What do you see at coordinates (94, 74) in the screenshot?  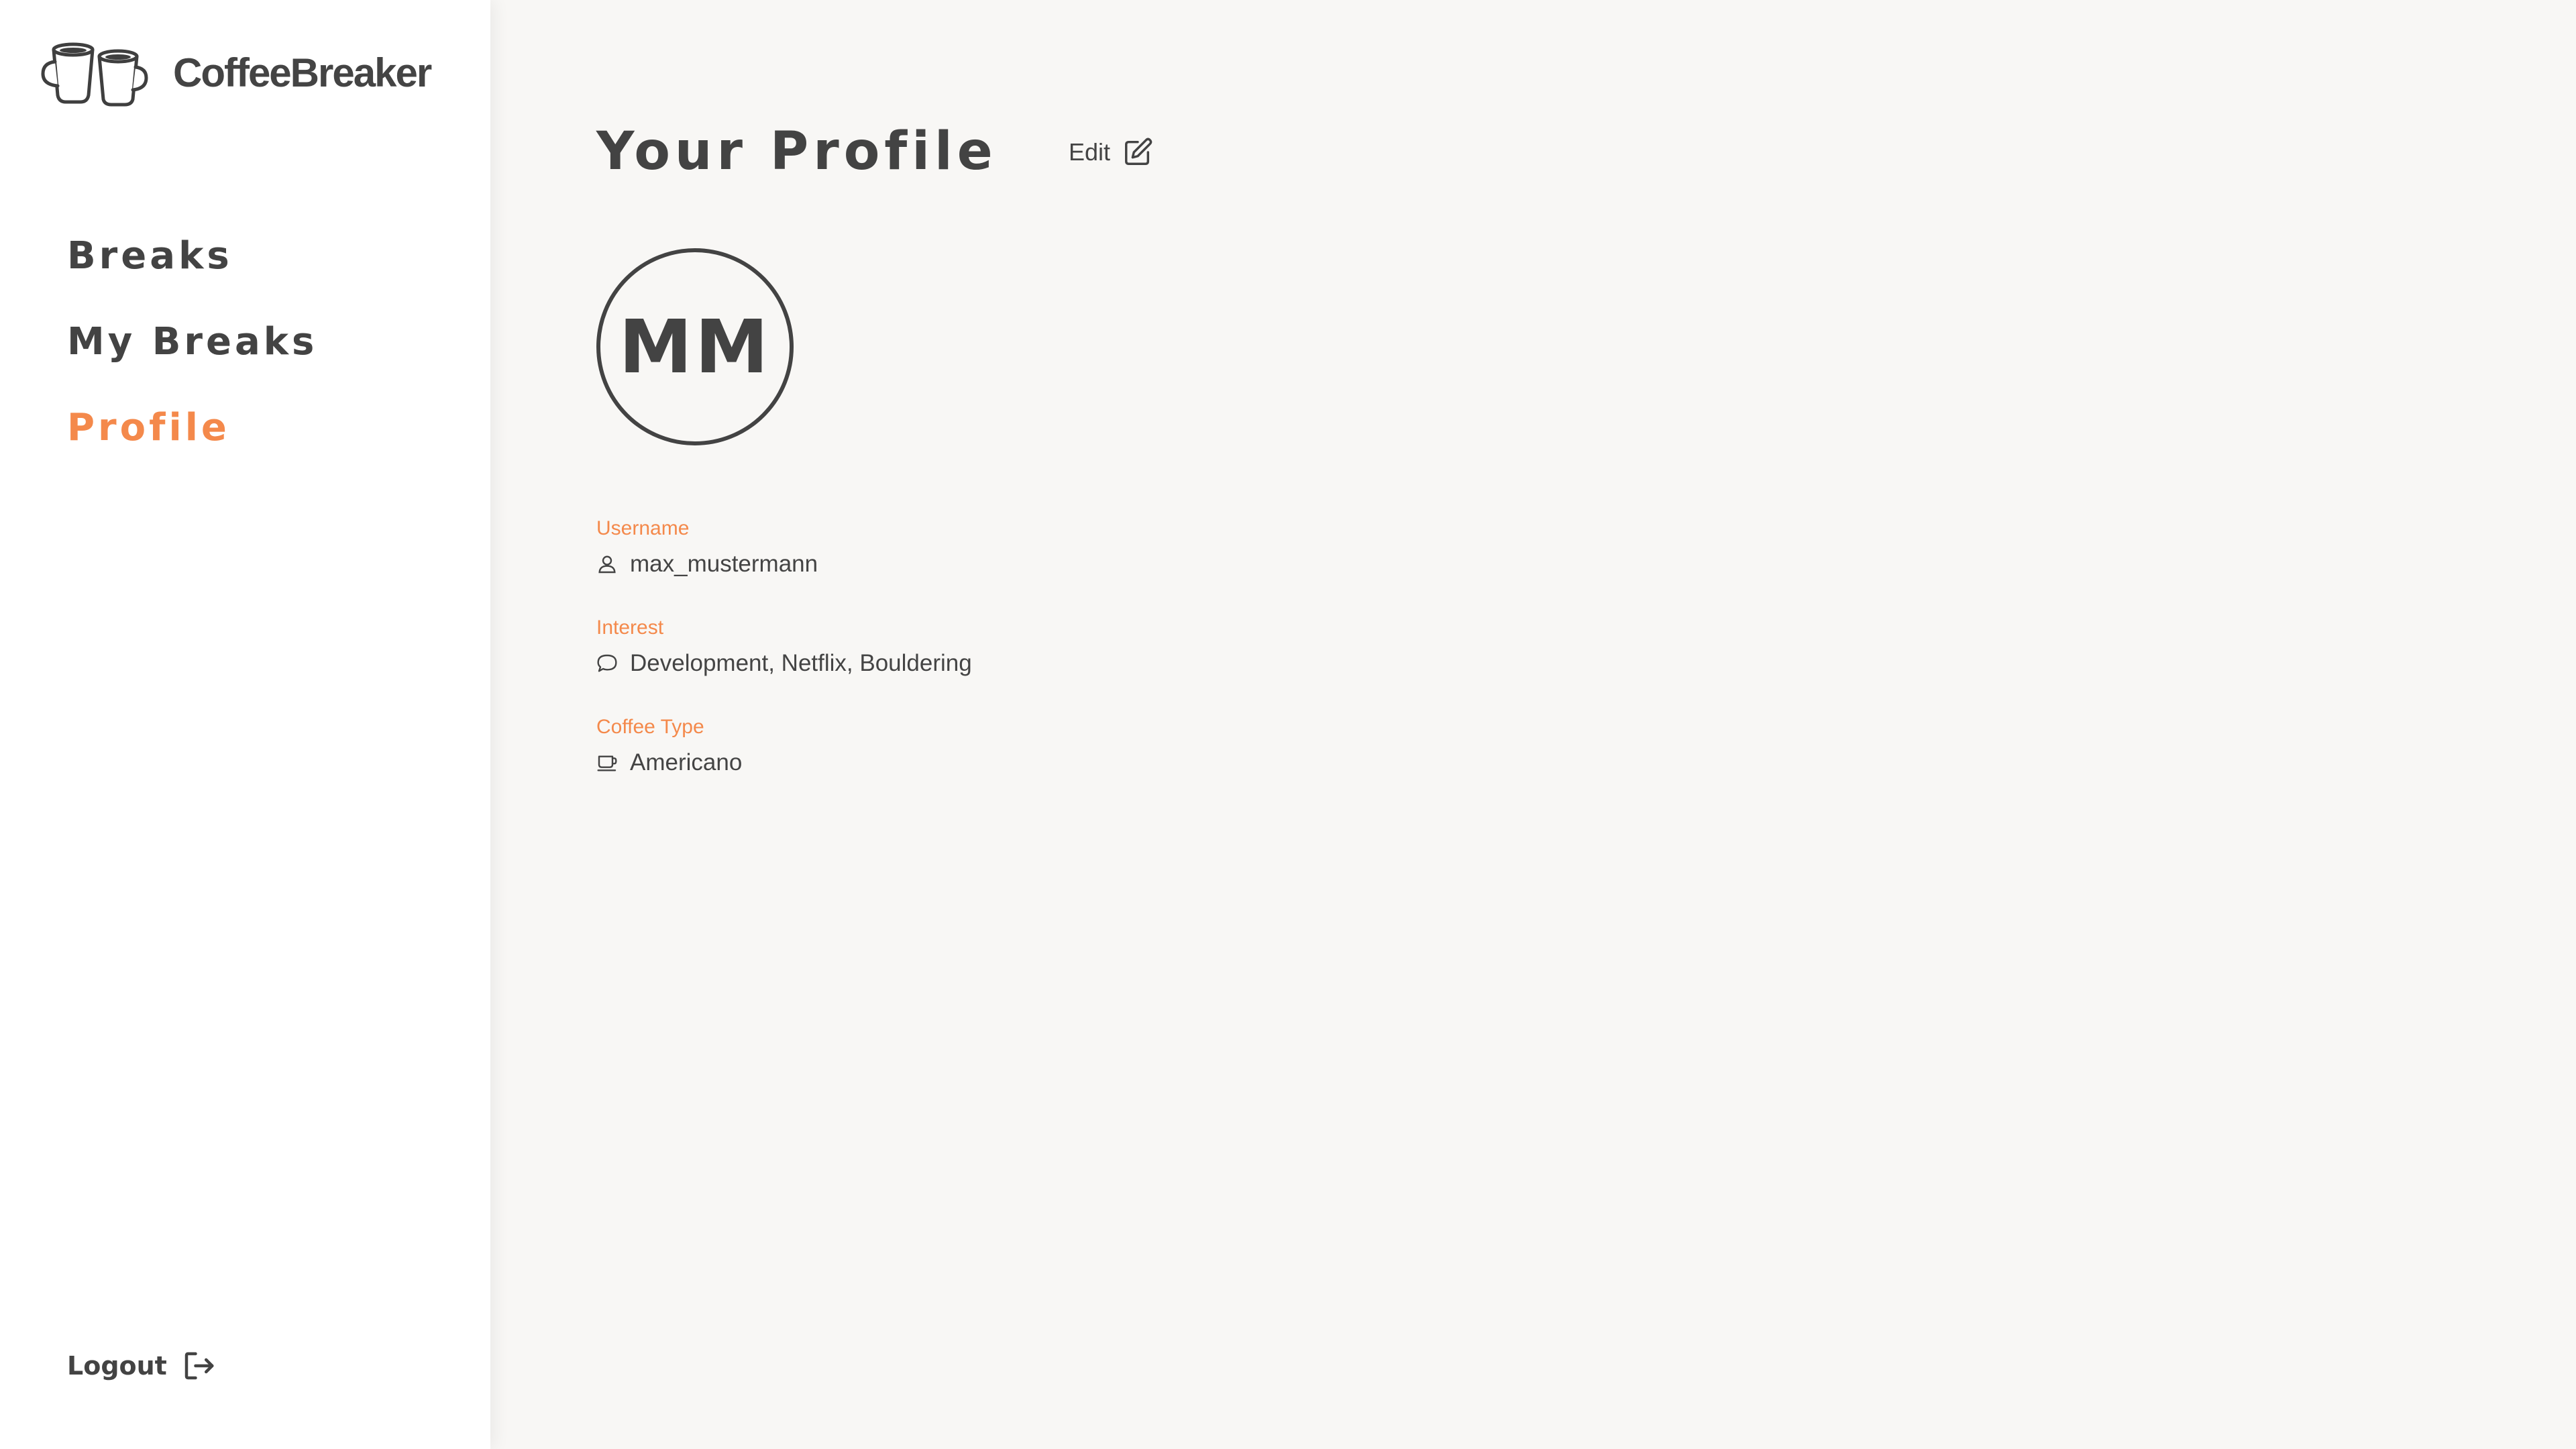 I see `coffee-cups-logo-icon` at bounding box center [94, 74].